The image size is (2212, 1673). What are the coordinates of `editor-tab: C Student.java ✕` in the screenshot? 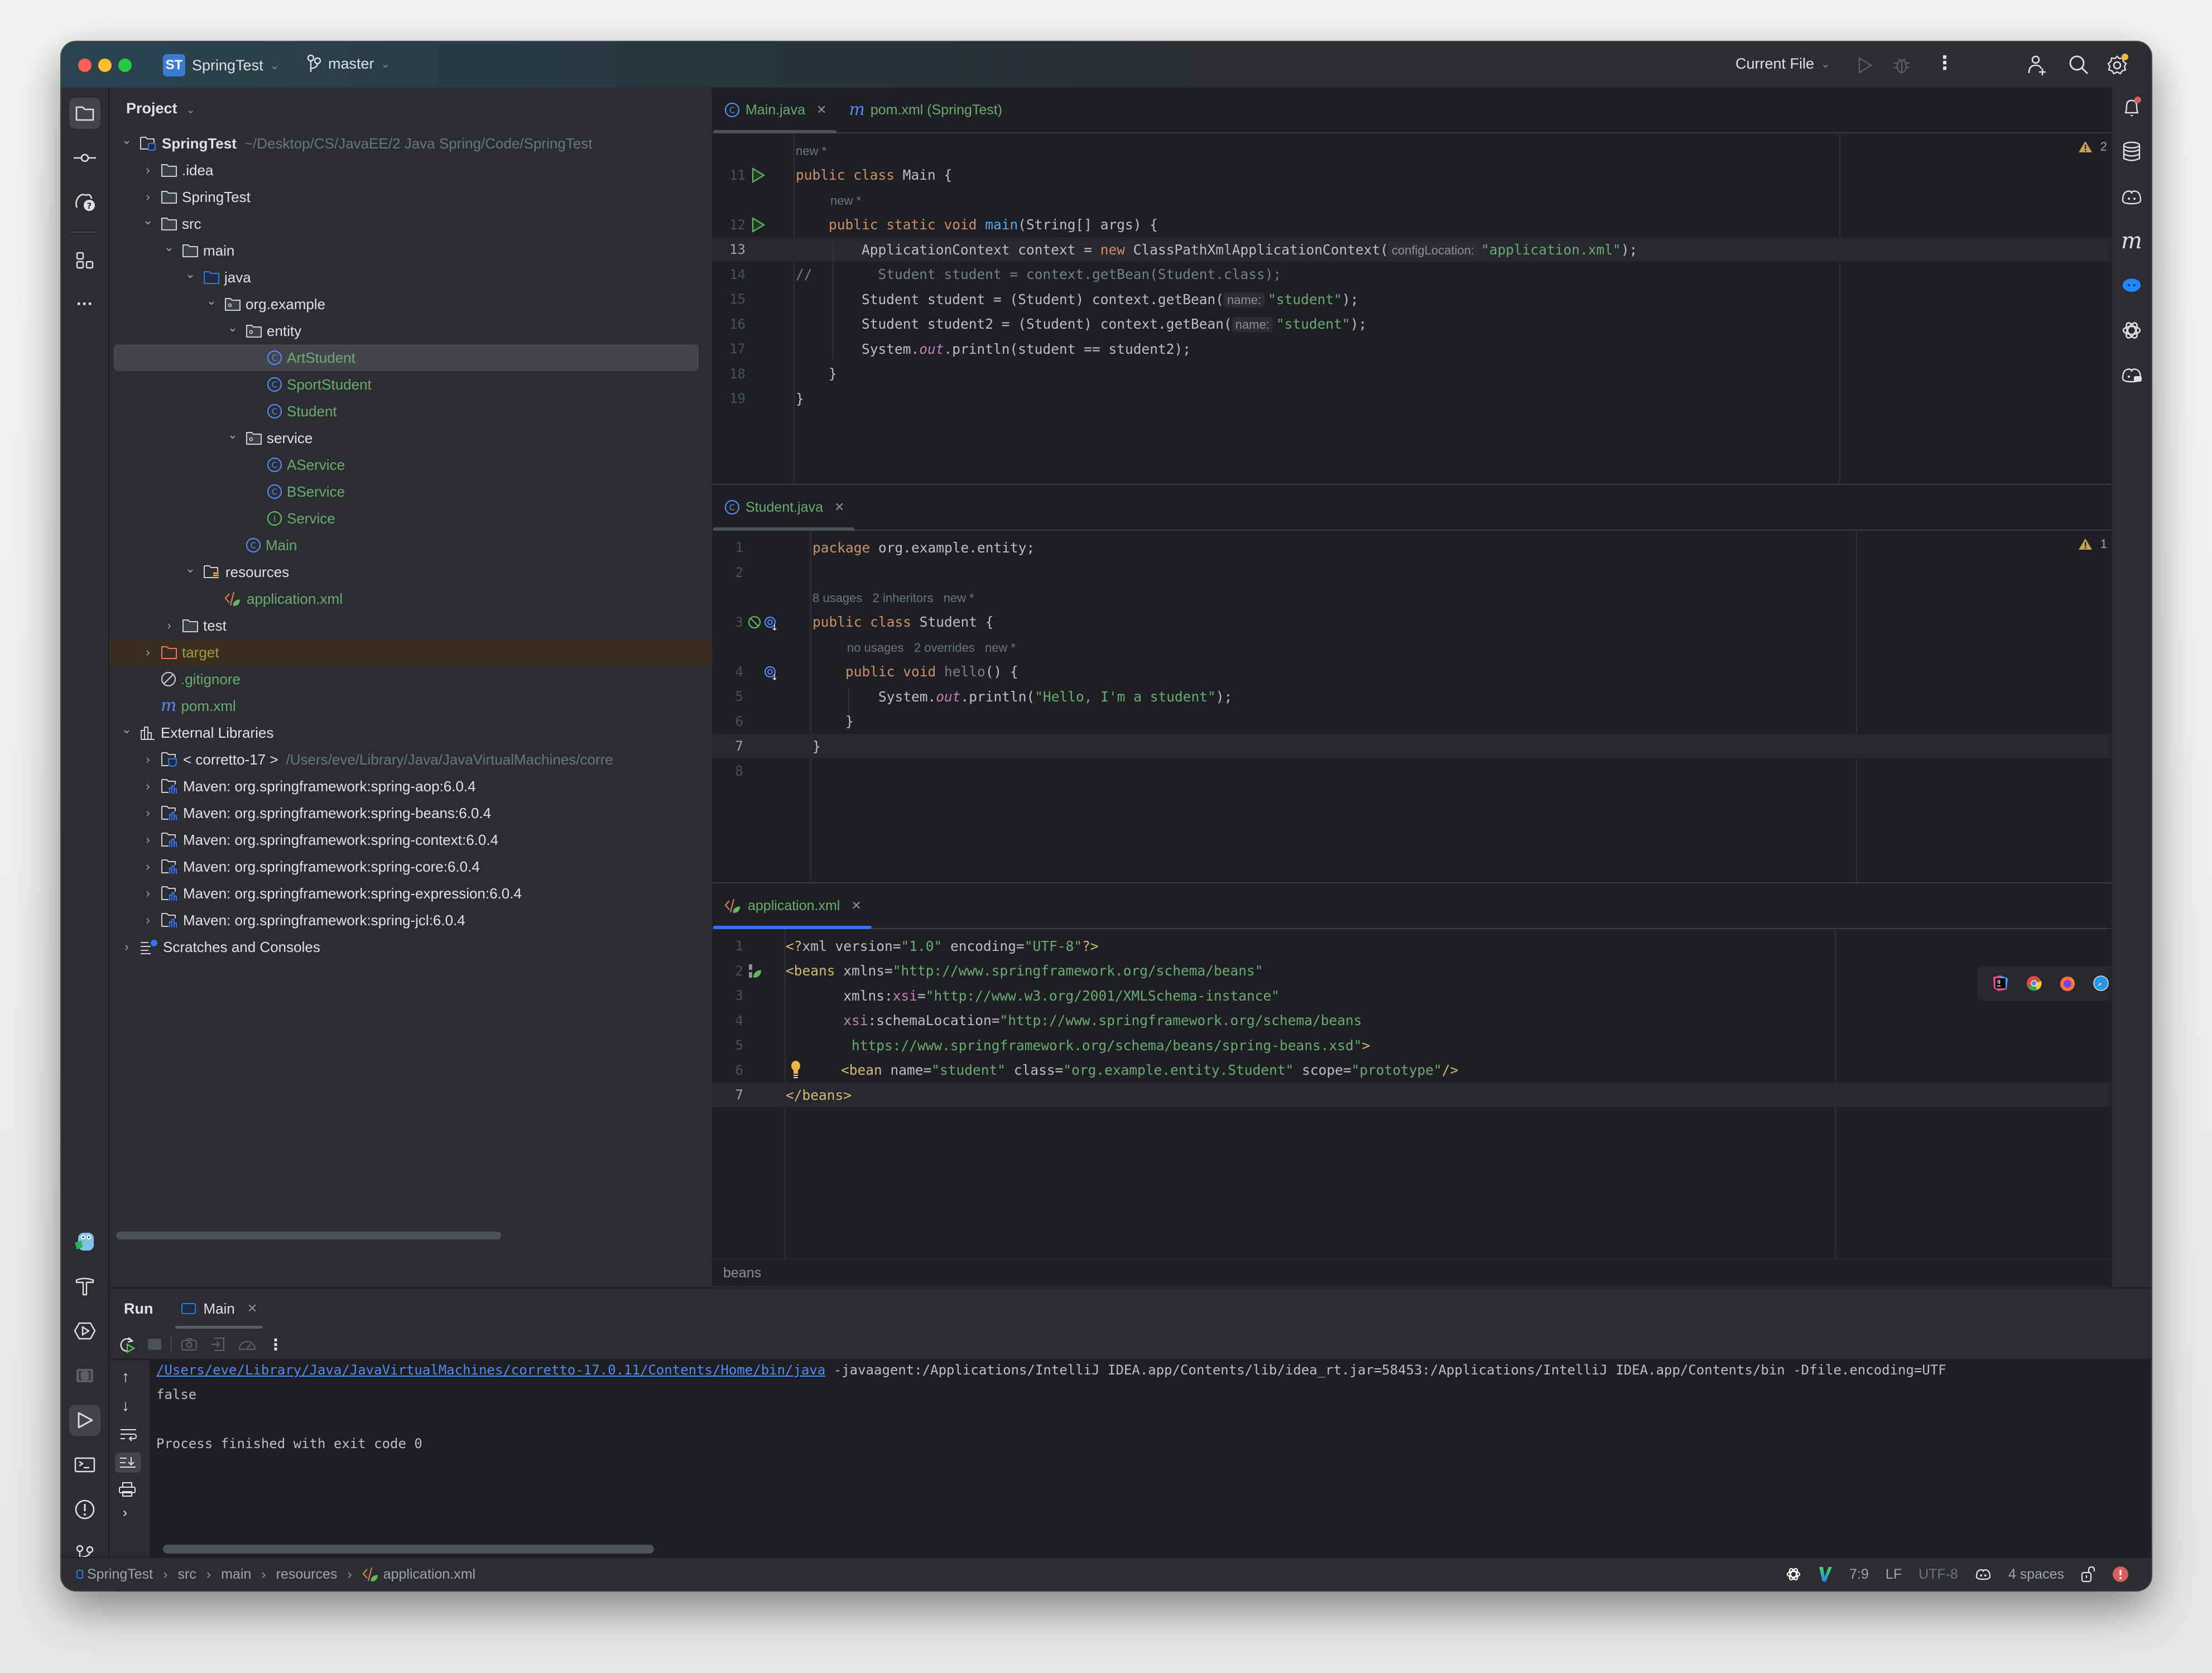 It's located at (783, 508).